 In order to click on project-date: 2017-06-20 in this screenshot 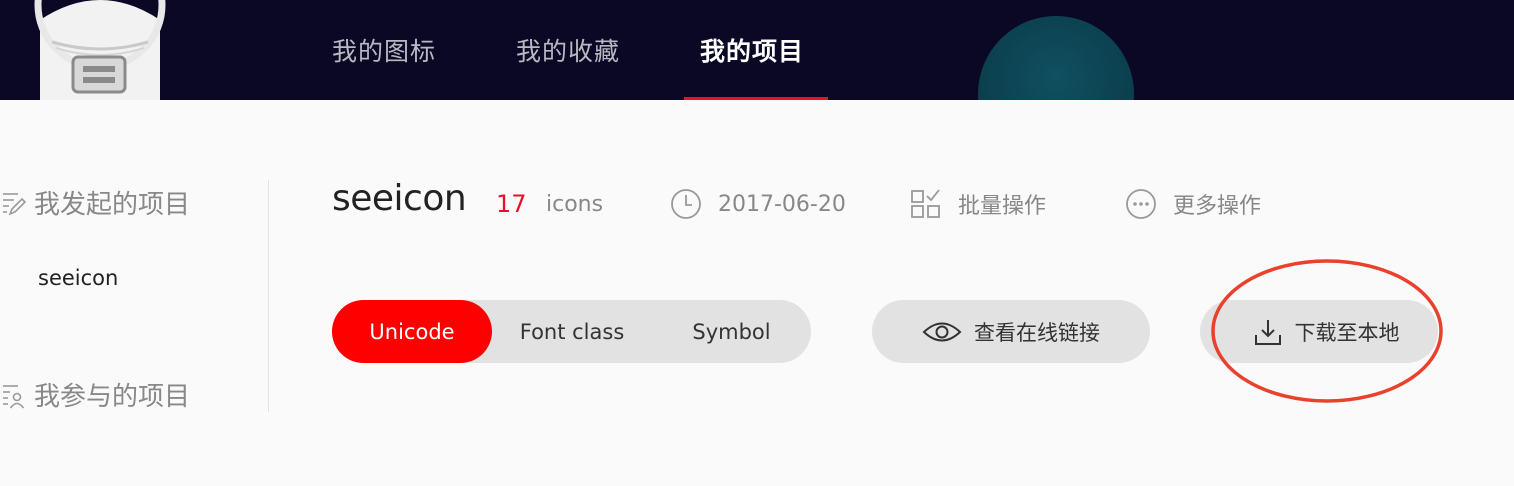, I will do `click(758, 204)`.